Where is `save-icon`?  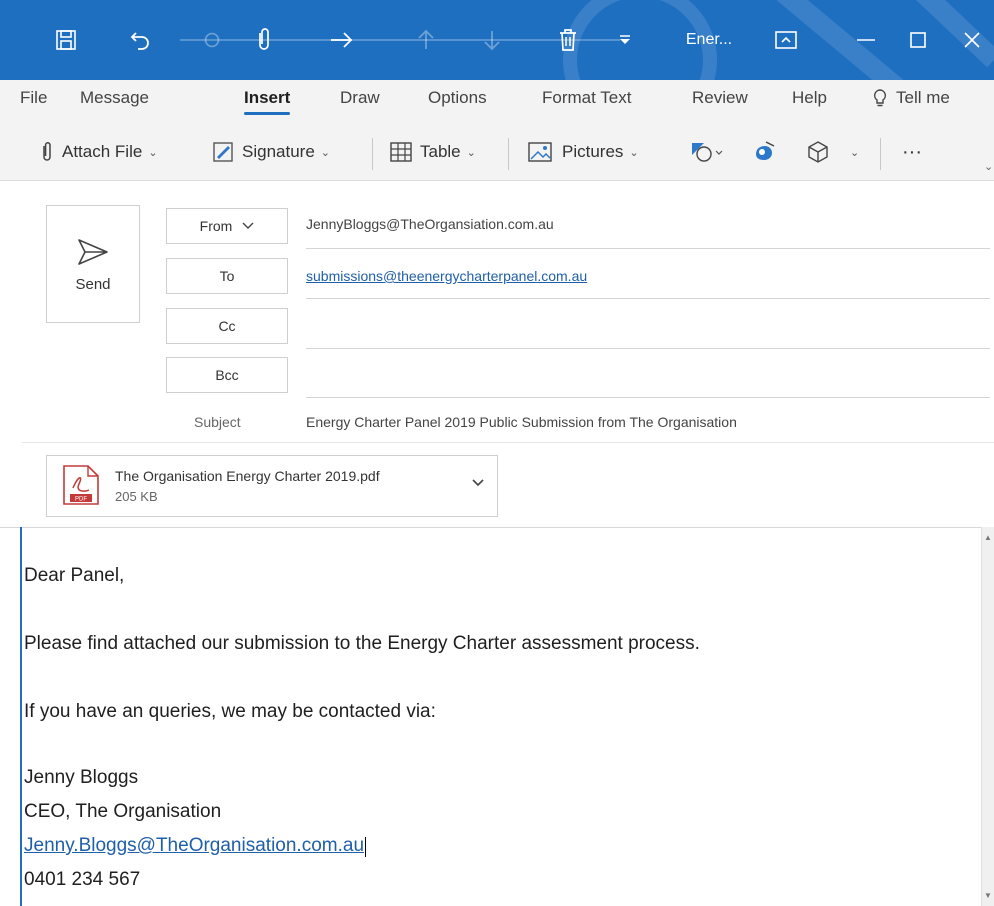
save-icon is located at coordinates (66, 40).